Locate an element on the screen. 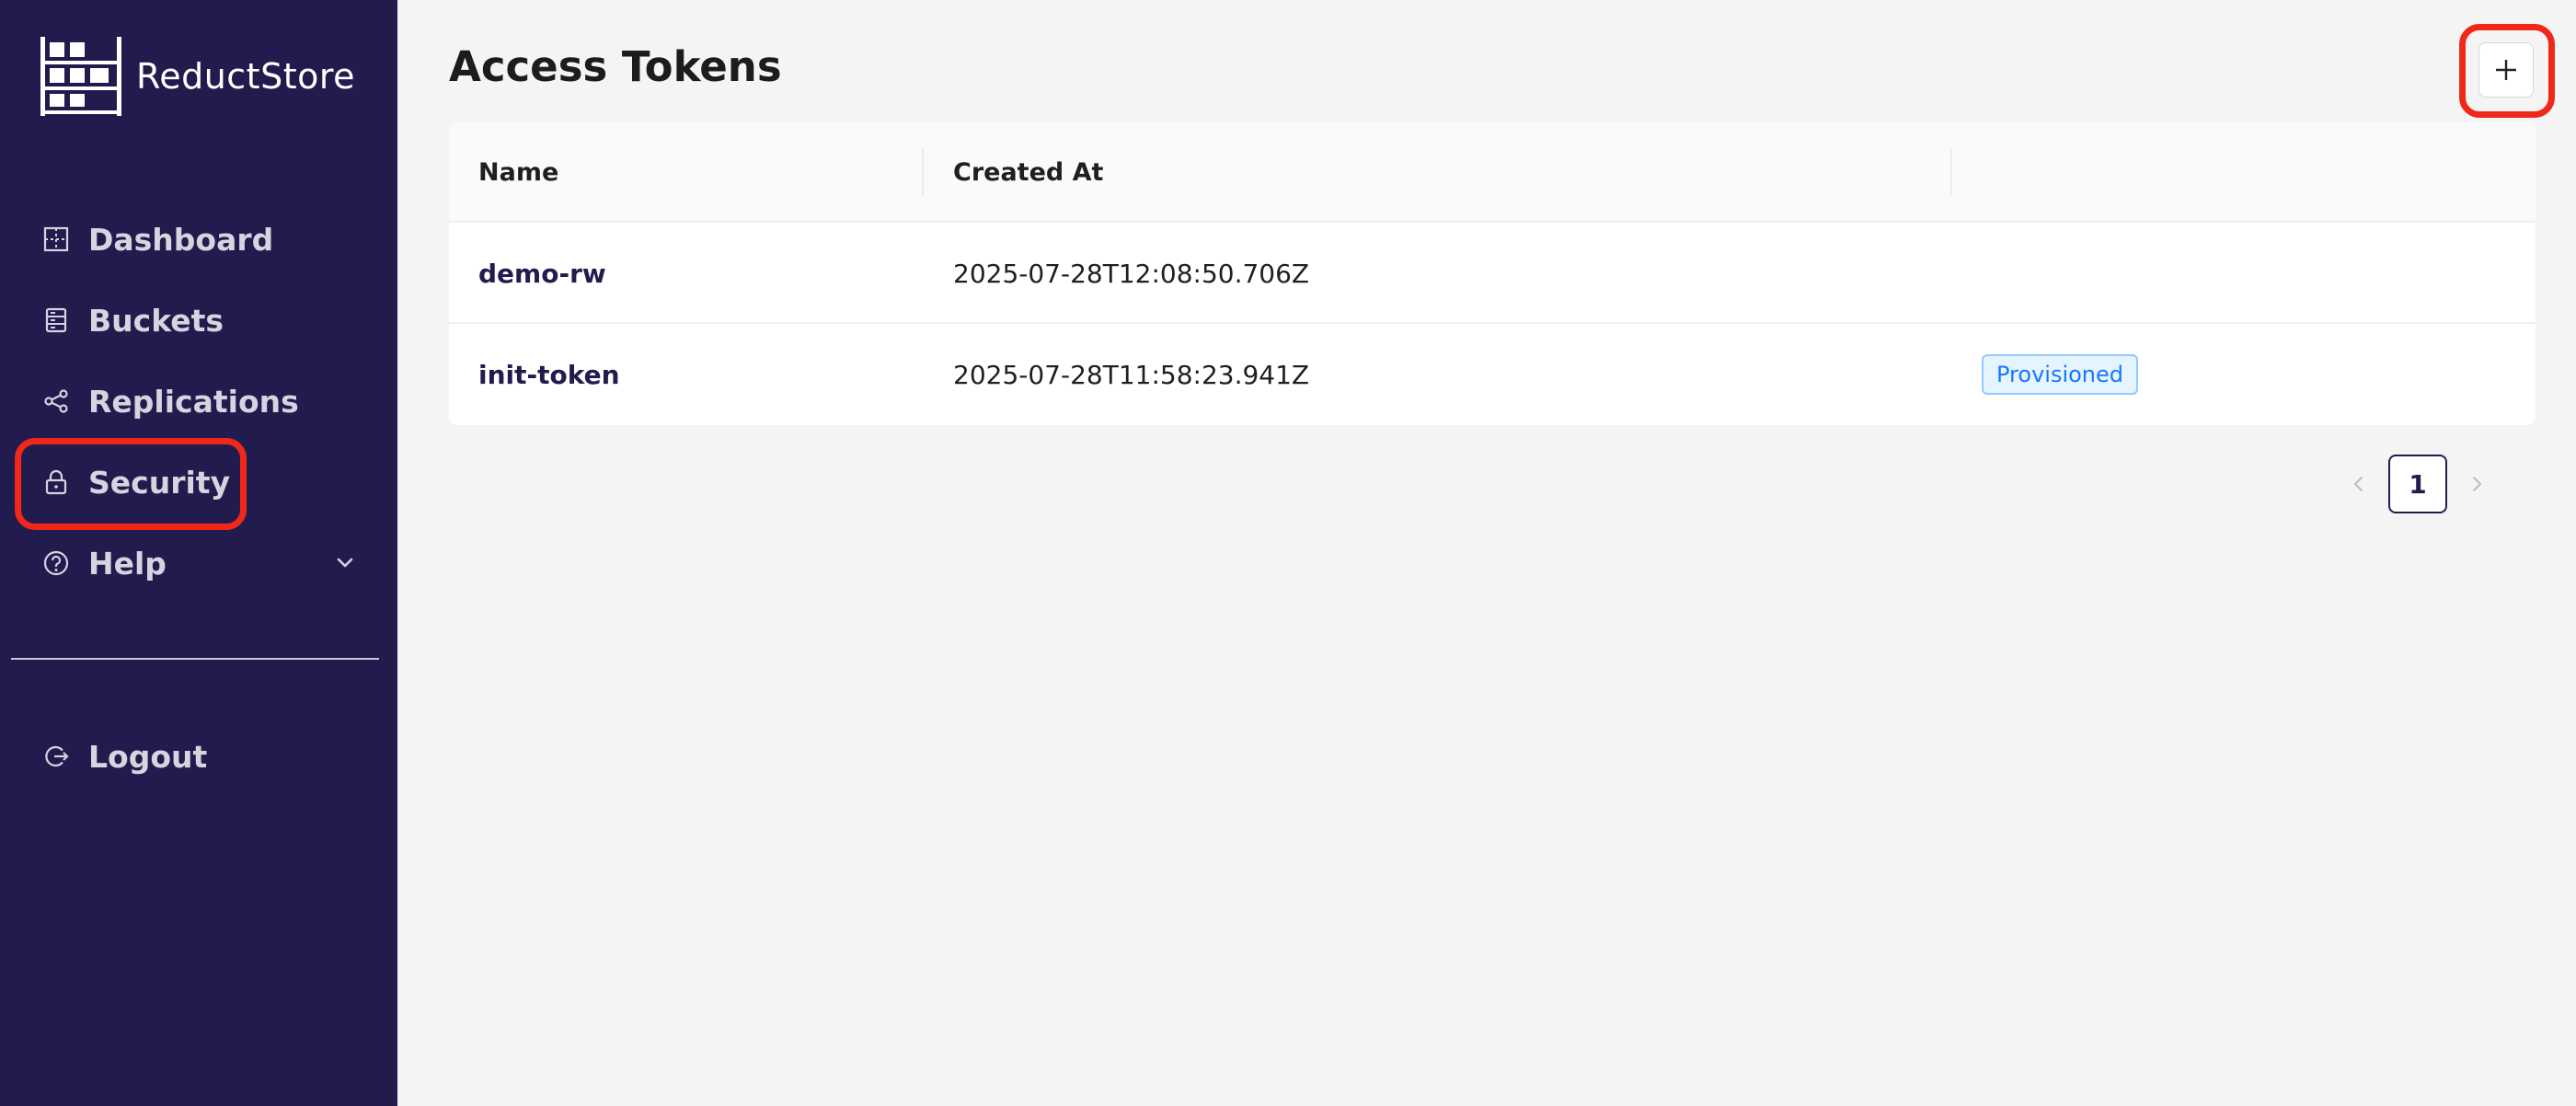  lock-icon is located at coordinates (56, 482).